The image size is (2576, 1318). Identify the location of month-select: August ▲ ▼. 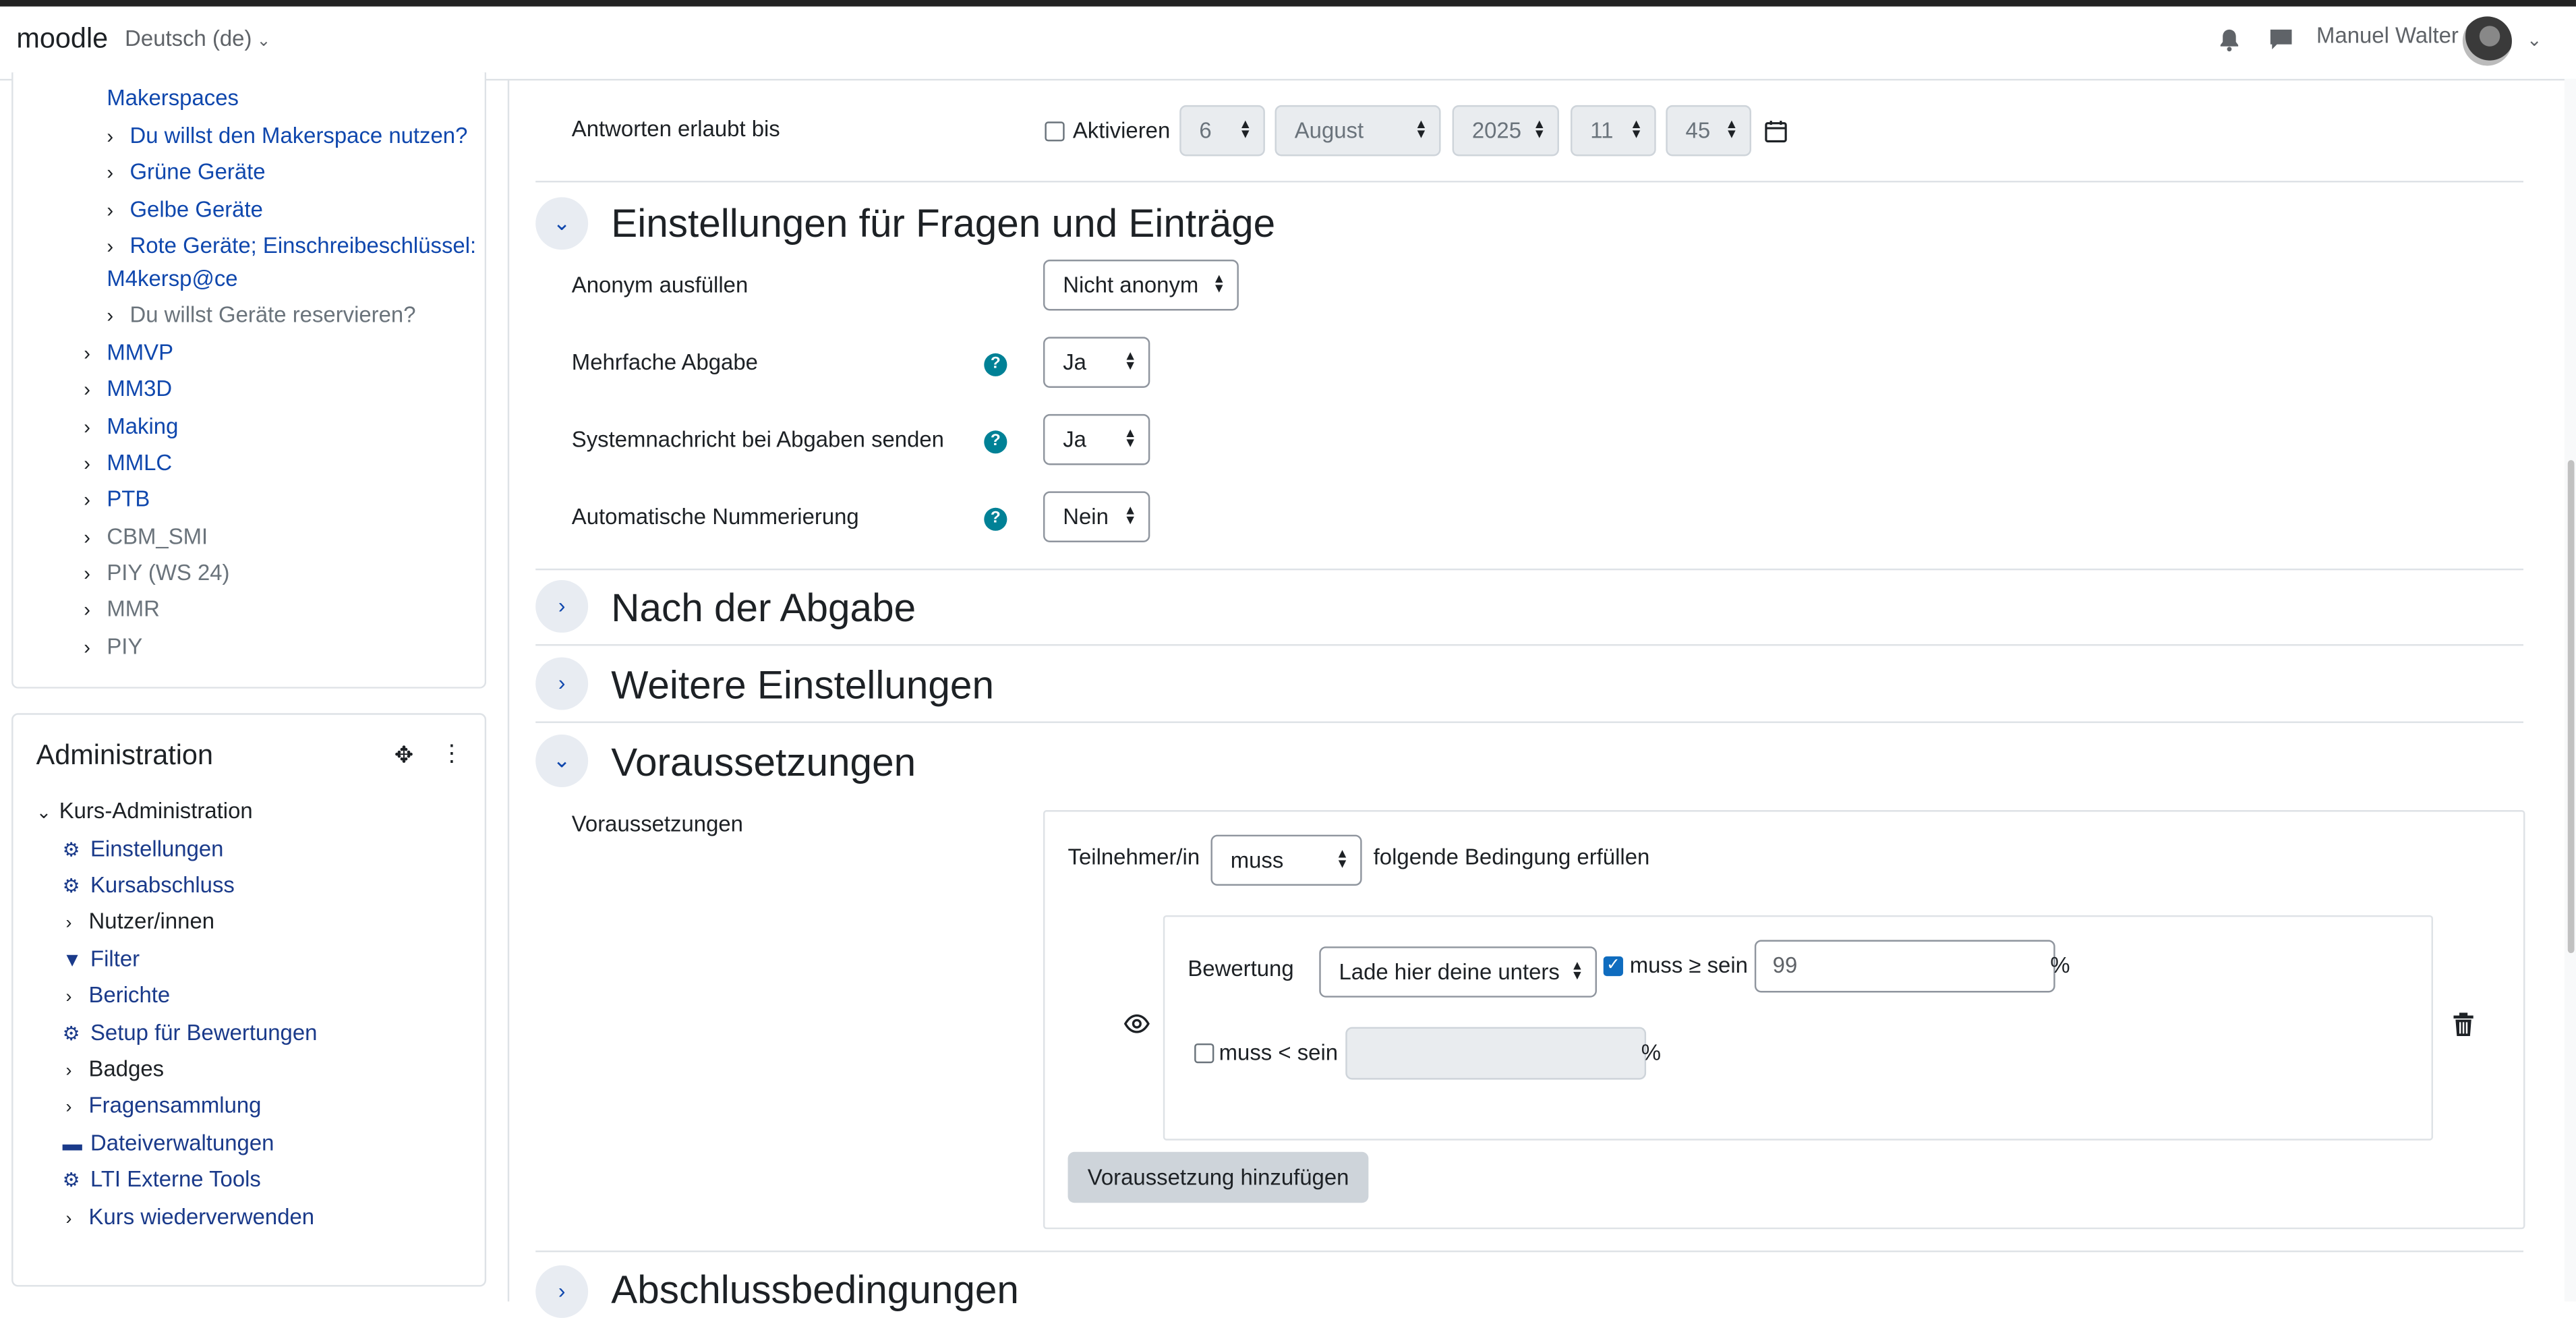
(1358, 130).